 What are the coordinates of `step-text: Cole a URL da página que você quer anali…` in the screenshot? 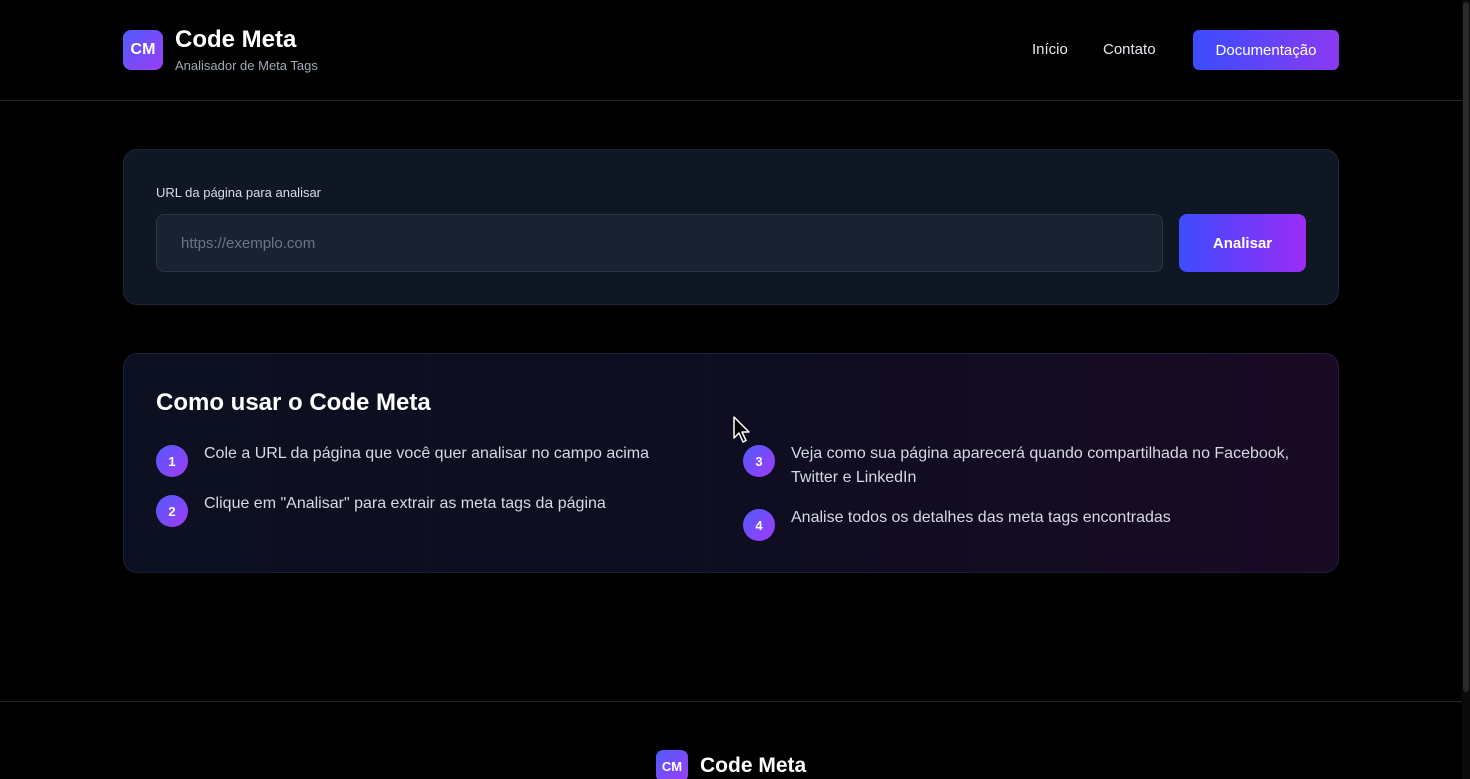 It's located at (427, 453).